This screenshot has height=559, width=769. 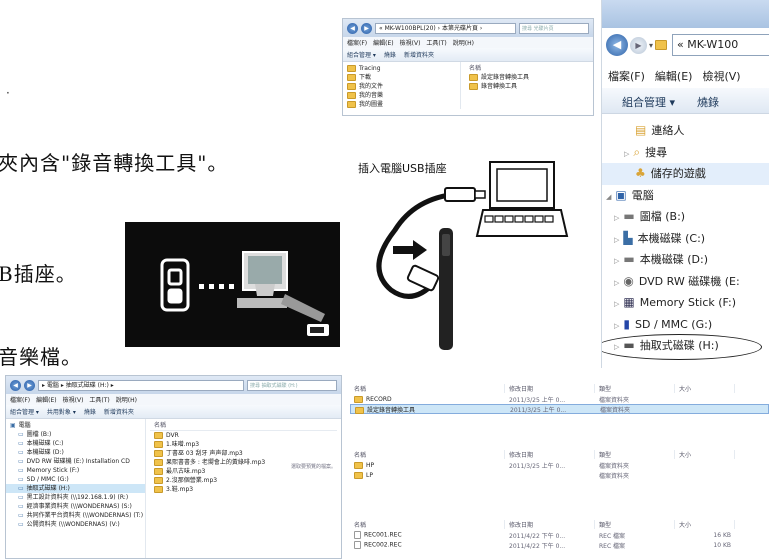 What do you see at coordinates (685, 282) in the screenshot?
I see `tree-item: ▷ ◉ DVD RW 磁碟機 (E:` at bounding box center [685, 282].